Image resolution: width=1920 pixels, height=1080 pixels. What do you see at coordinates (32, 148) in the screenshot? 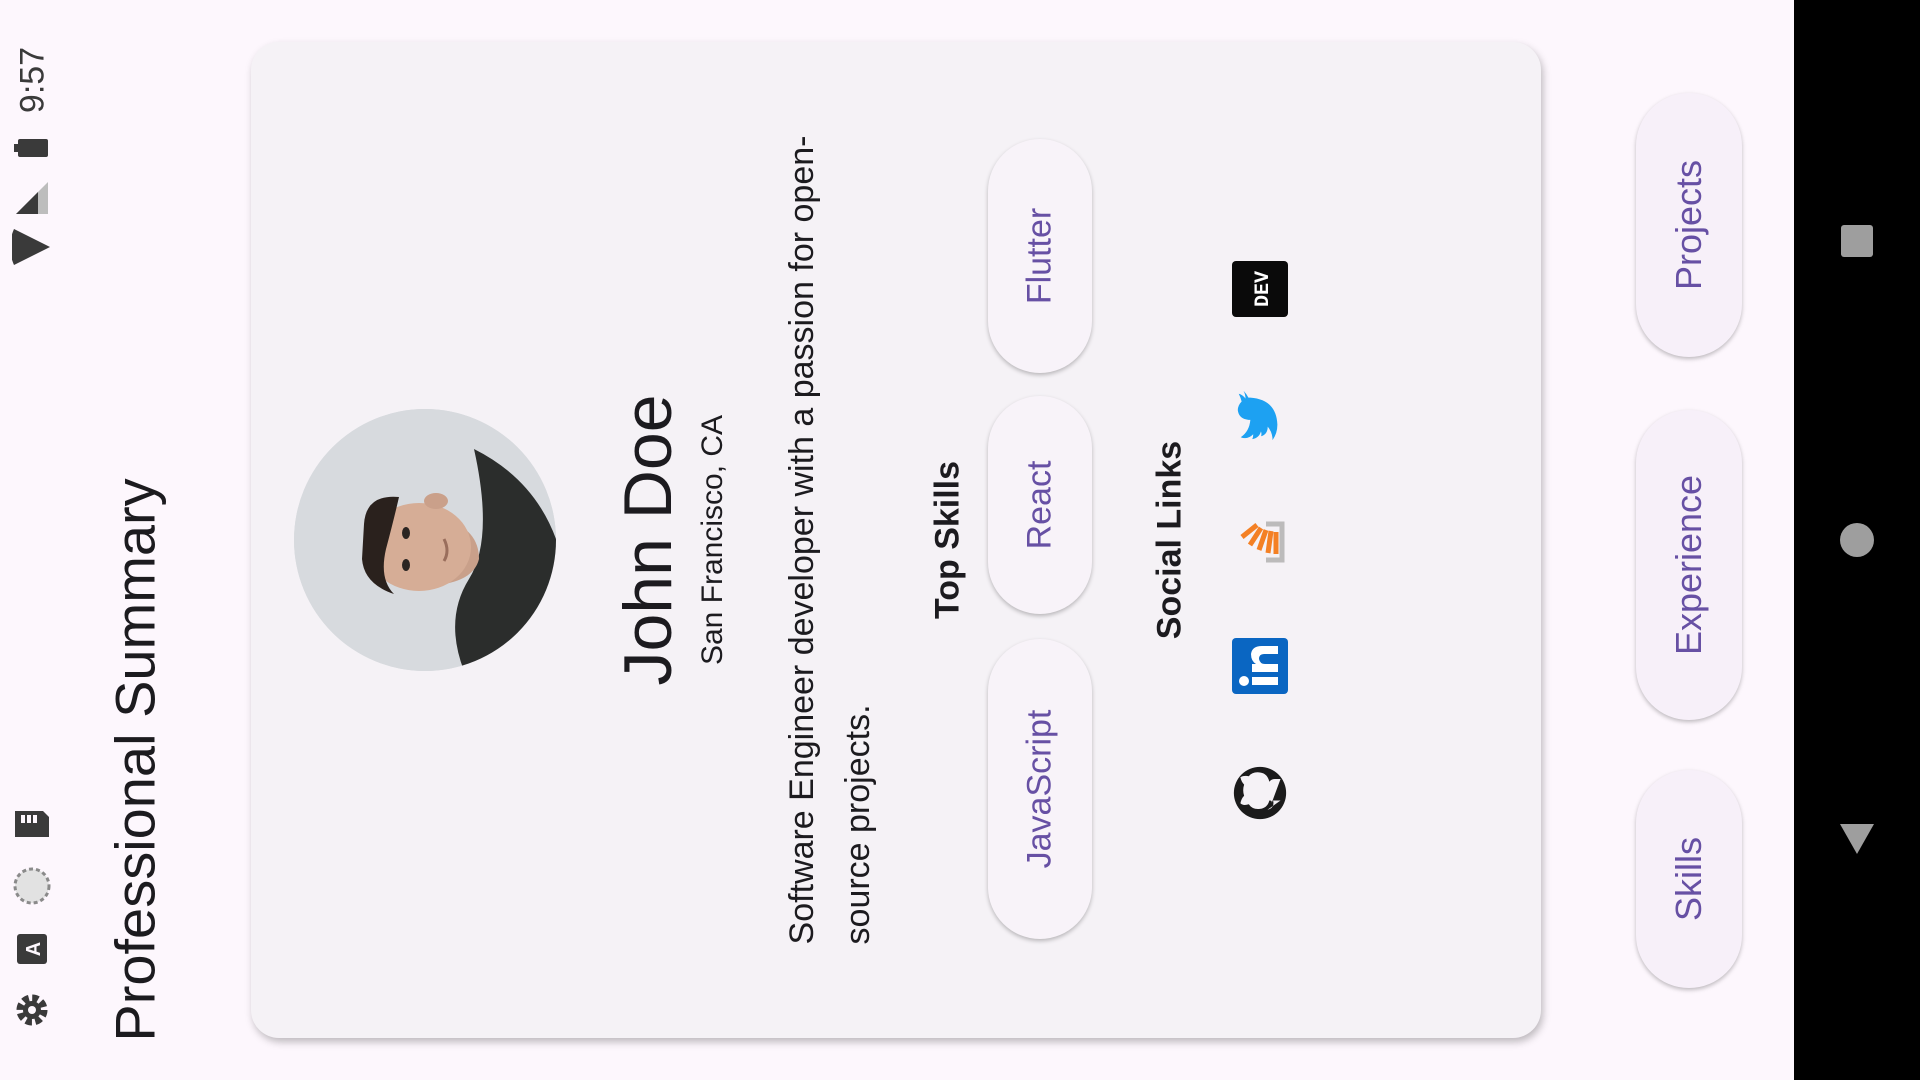
I see `battery-icon` at bounding box center [32, 148].